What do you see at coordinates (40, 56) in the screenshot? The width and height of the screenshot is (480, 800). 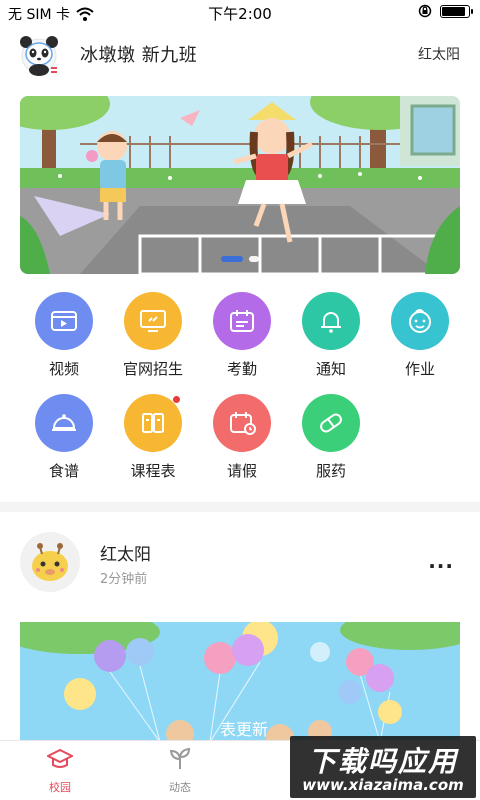 I see `panda-avatar-icon` at bounding box center [40, 56].